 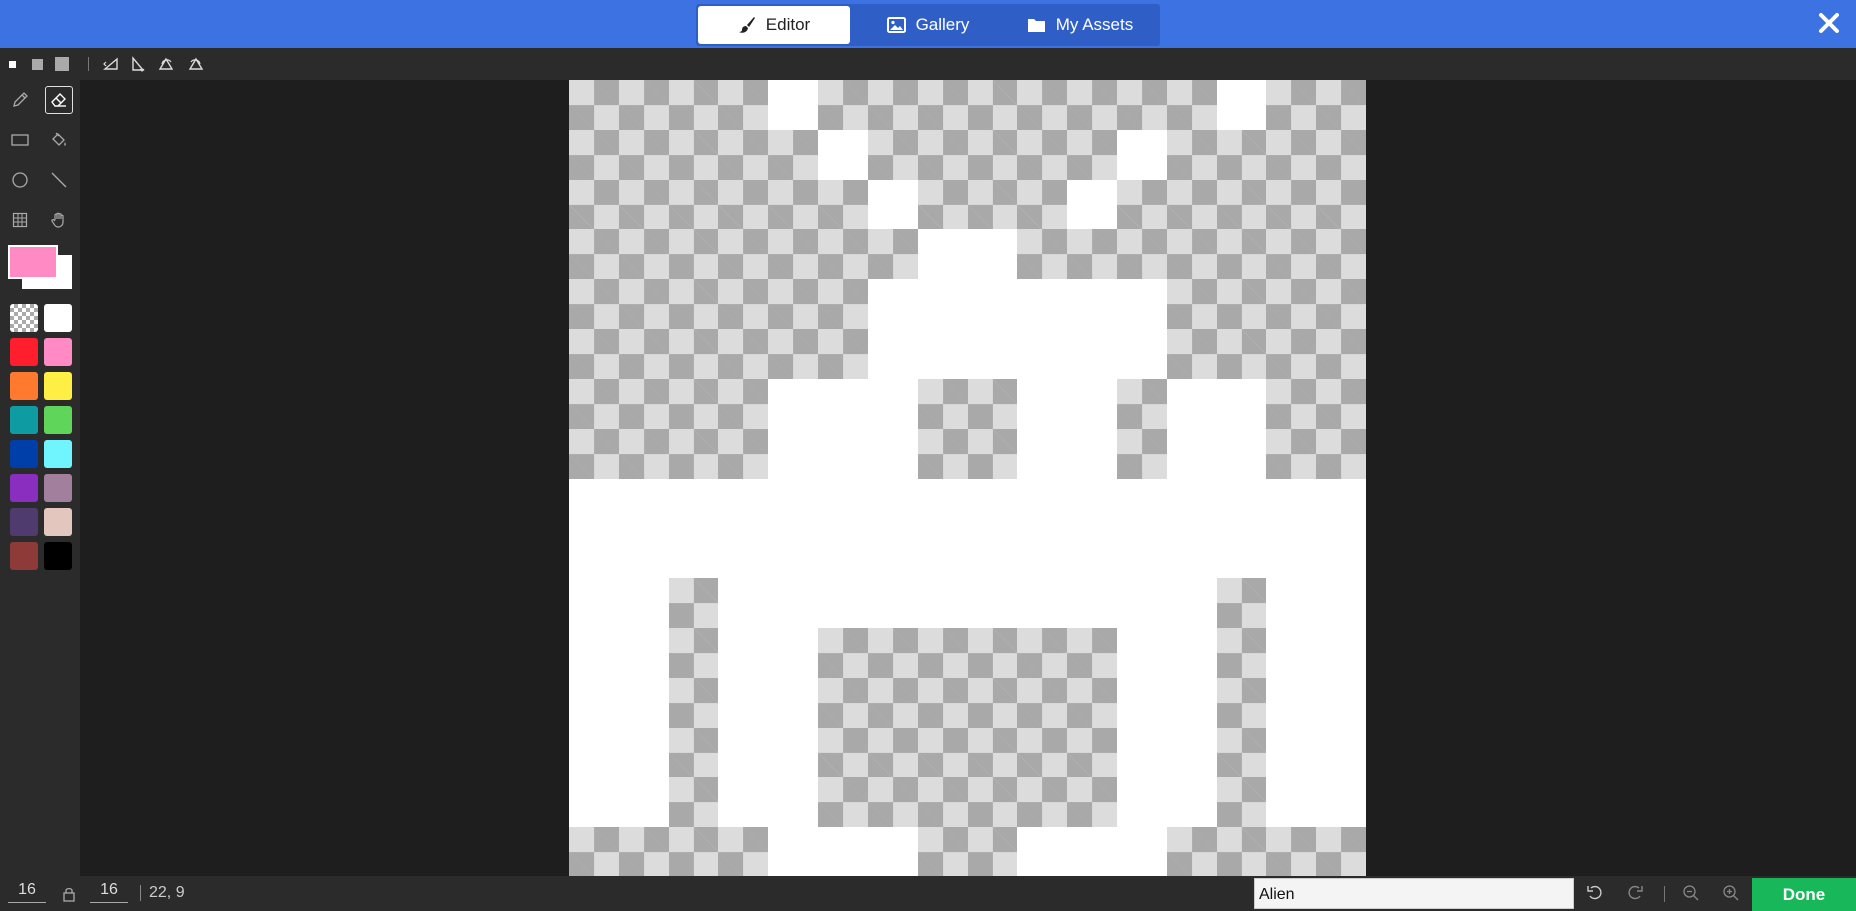 What do you see at coordinates (59, 100) in the screenshot?
I see `eraser-tool` at bounding box center [59, 100].